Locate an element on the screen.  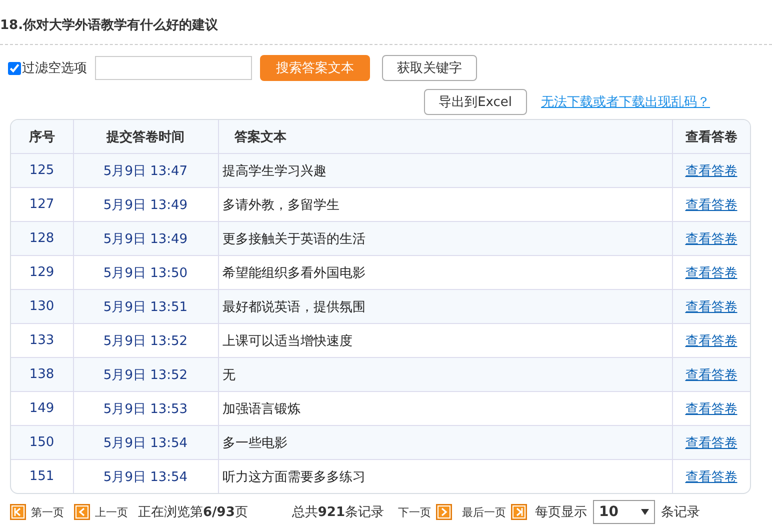
table-cell: 150 is located at coordinates (42, 443).